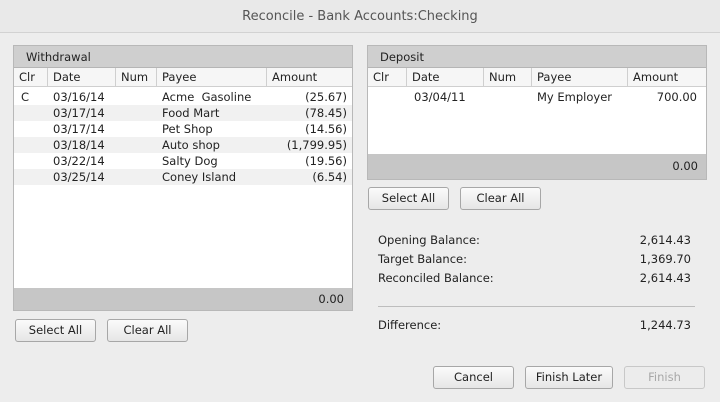 The height and width of the screenshot is (402, 720). I want to click on withdrawal-select-all-button: Select All, so click(55, 330).